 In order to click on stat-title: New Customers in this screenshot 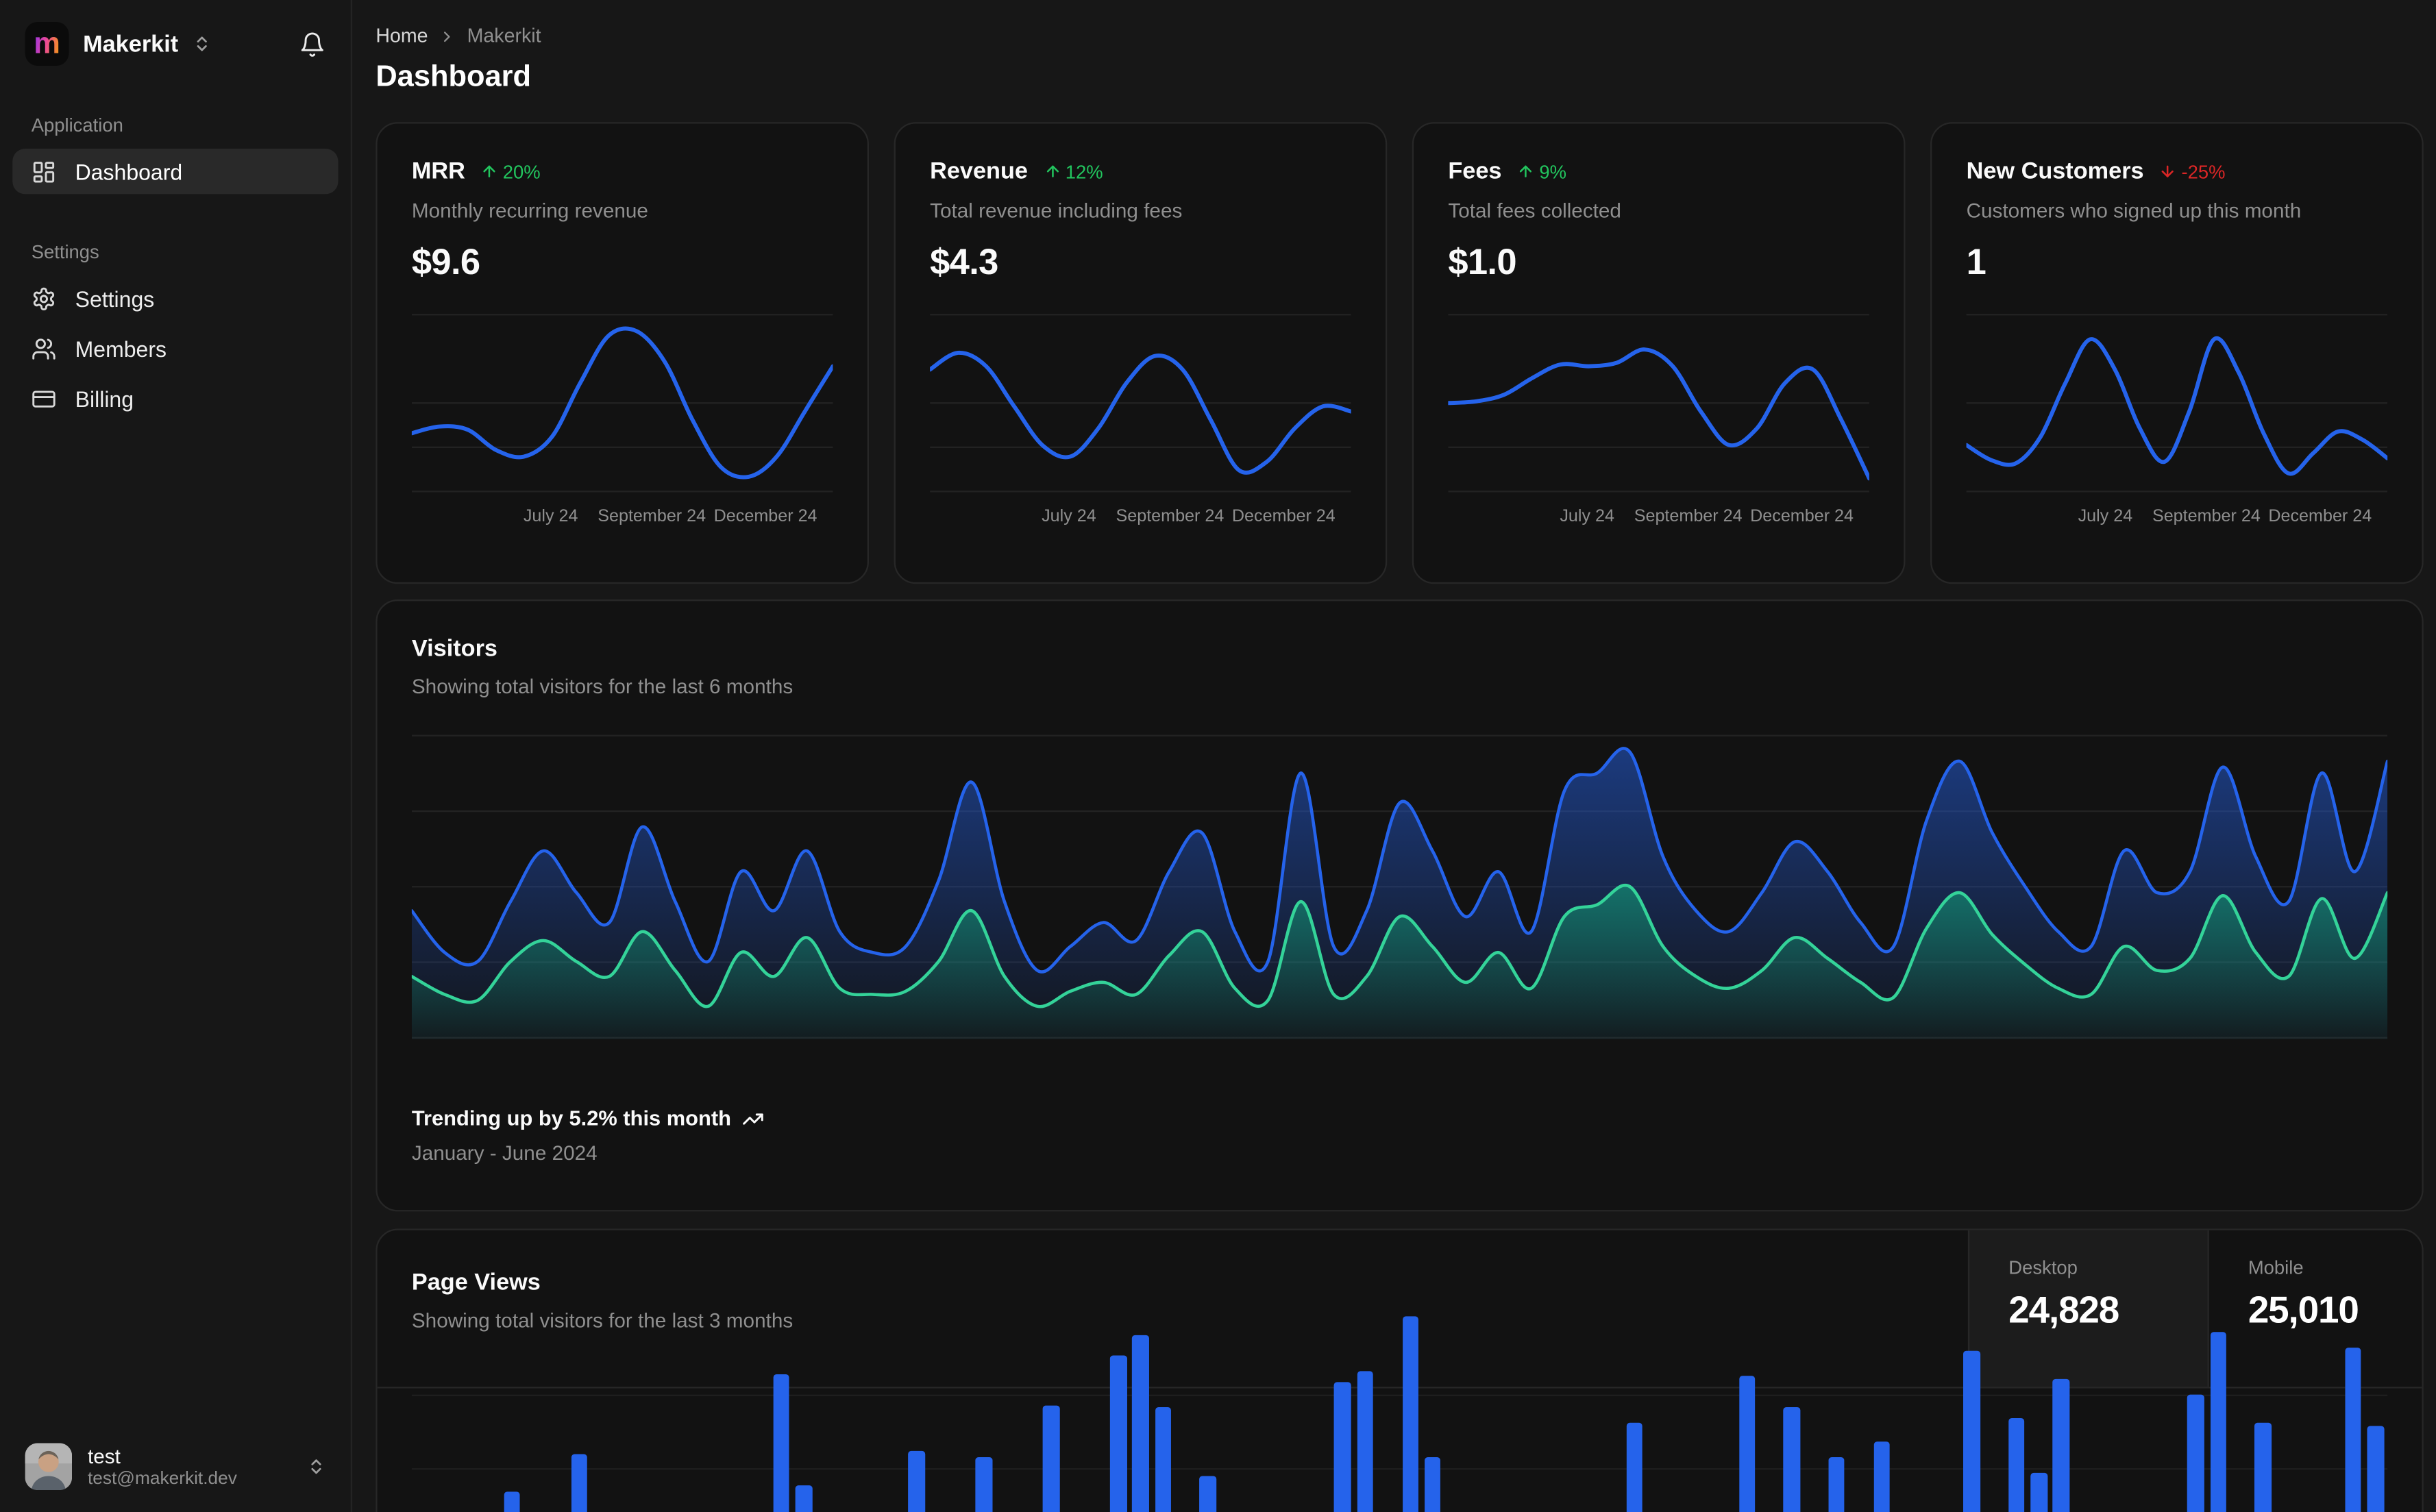, I will do `click(2055, 171)`.